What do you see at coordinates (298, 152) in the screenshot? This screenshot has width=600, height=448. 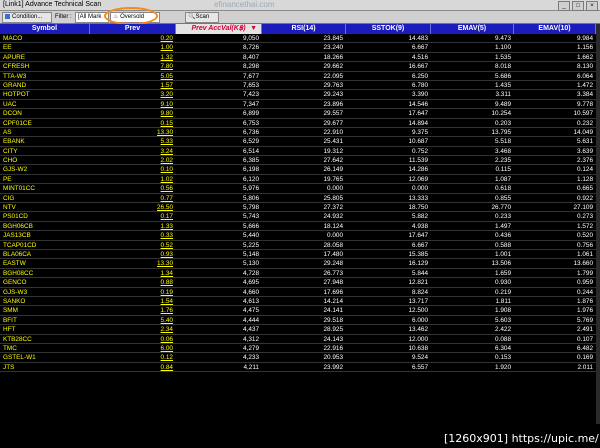 I see `table-row: CITY 3.24 6,514 19.312 0.752 3.468 3.639` at bounding box center [298, 152].